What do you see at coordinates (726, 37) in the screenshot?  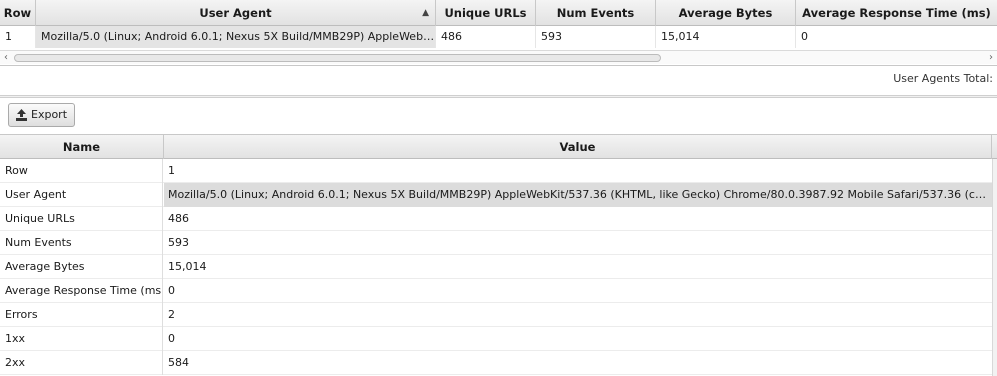 I see `cell-average-bytes: 15,014` at bounding box center [726, 37].